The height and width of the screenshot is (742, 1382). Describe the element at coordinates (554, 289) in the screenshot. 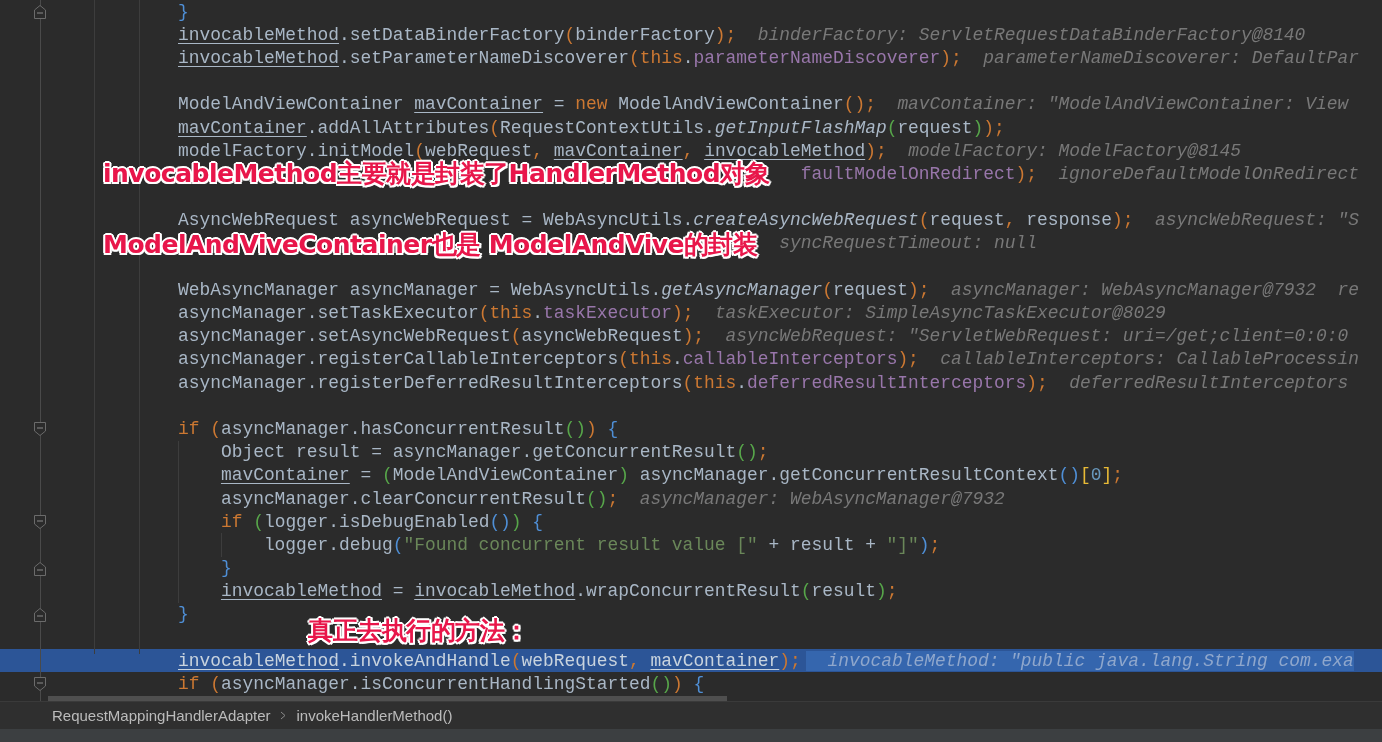

I see `code-line: WebAsyncManager asyncManager = WebAsyncUtils.getAsyncManager(request);` at that location.